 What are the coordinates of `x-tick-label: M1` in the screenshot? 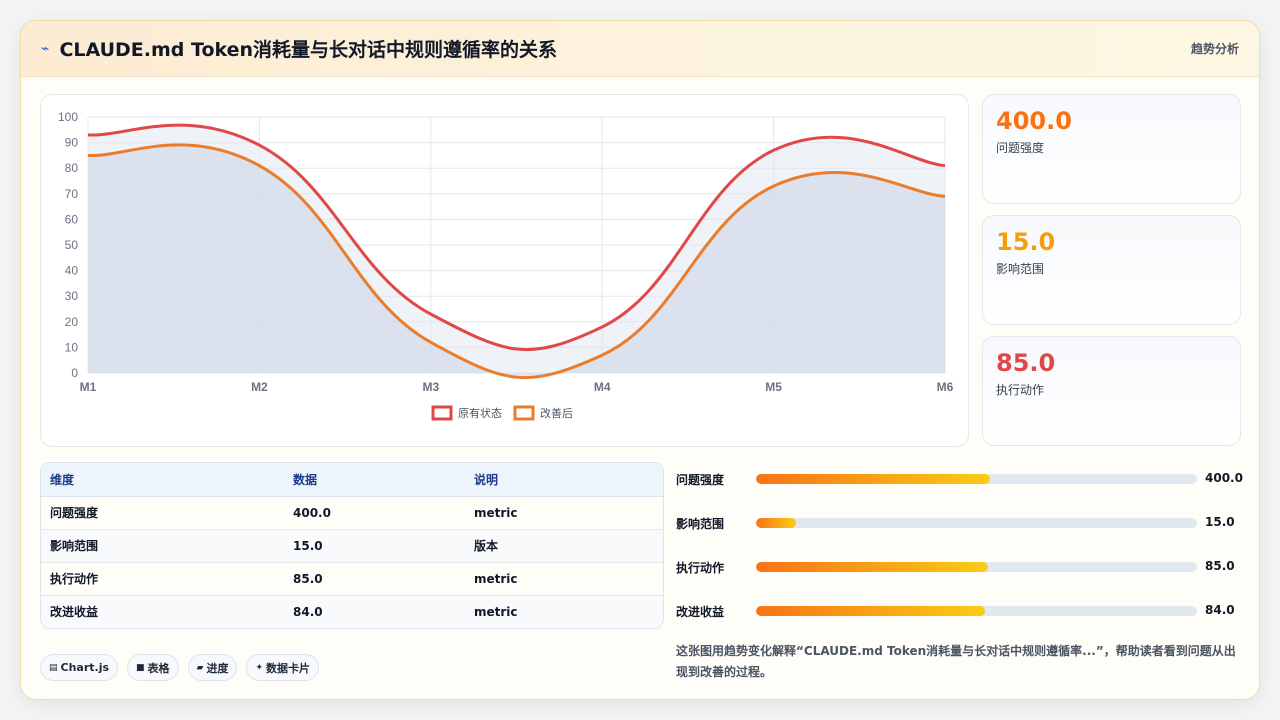 It's located at (88, 387).